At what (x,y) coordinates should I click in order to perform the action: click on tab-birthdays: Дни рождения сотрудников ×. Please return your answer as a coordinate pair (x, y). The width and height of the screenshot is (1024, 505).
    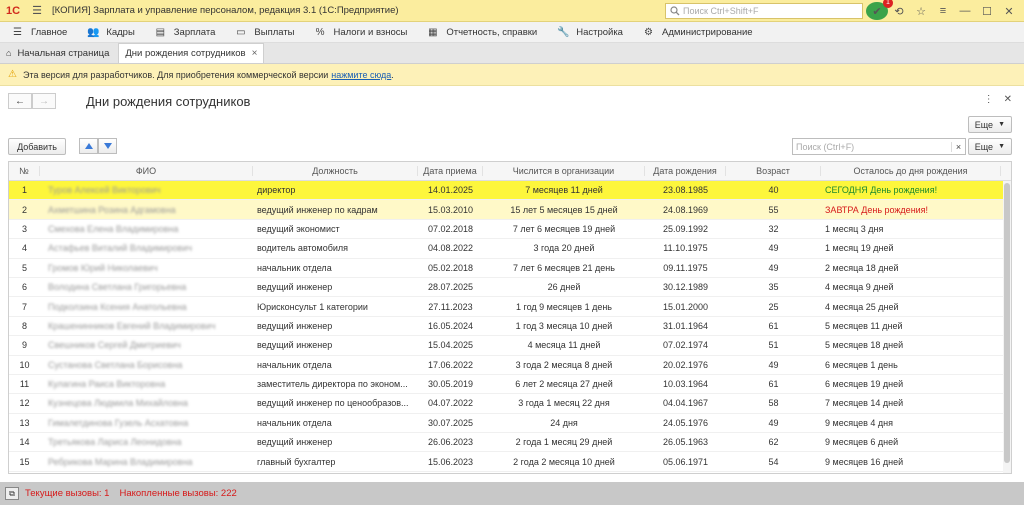
    Looking at the image, I should click on (191, 53).